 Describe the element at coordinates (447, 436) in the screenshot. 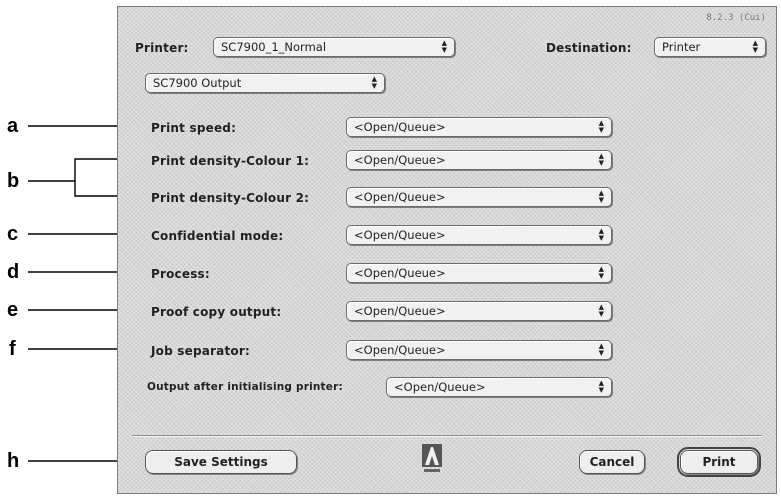

I see `footer-divider` at that location.